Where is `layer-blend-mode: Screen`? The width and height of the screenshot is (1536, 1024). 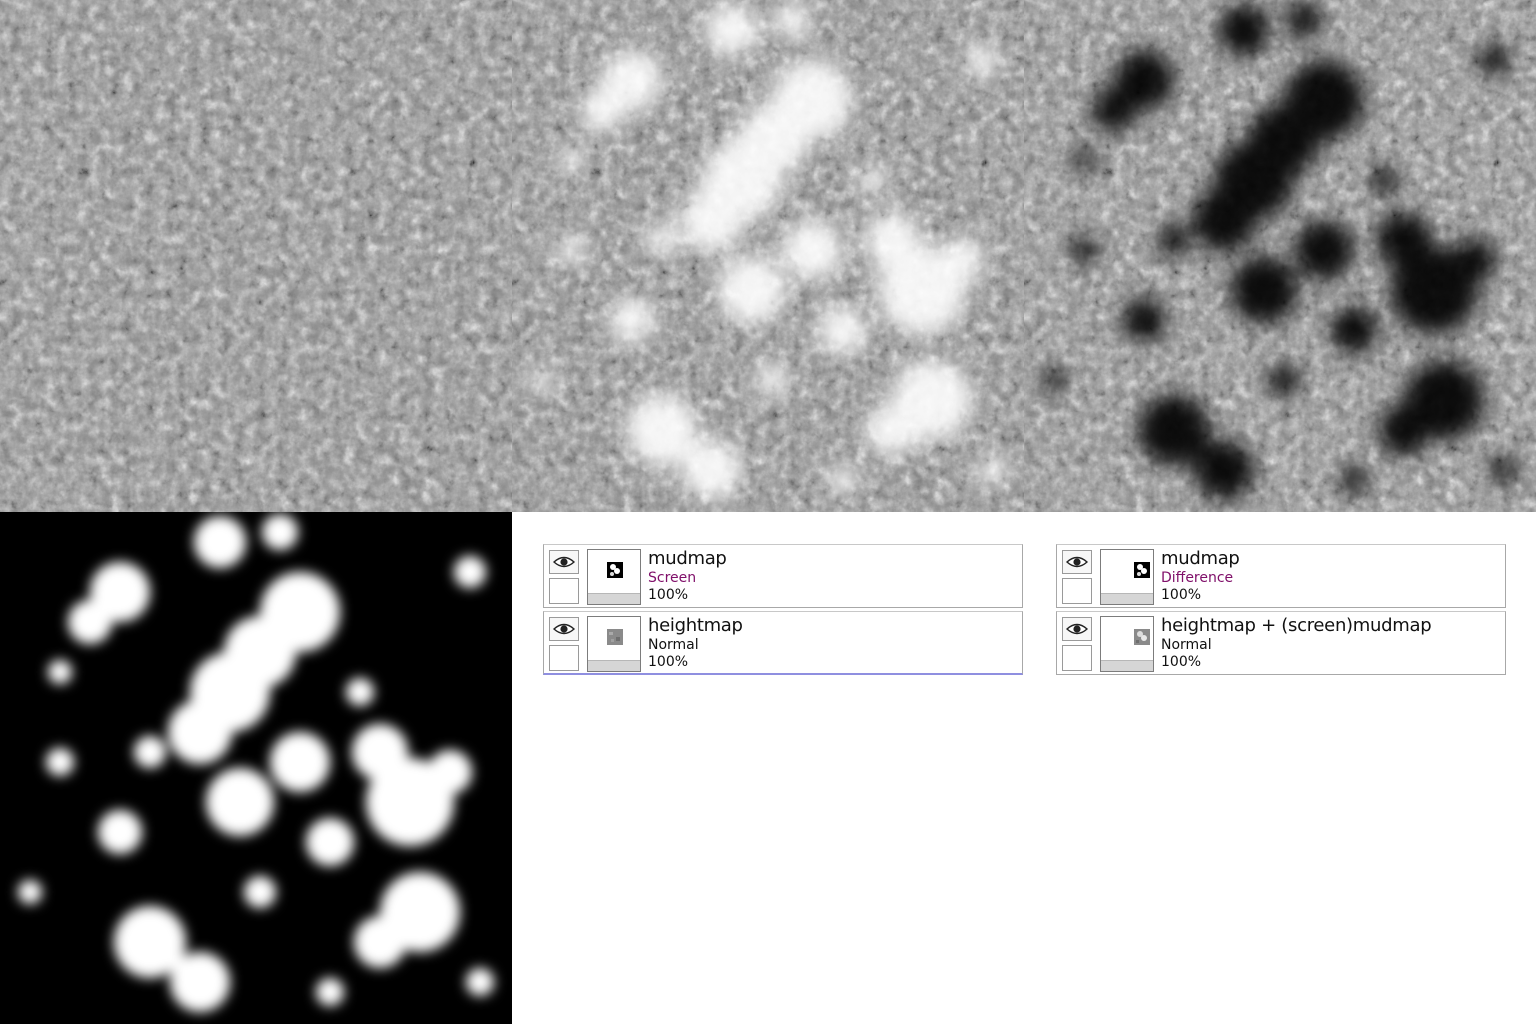
layer-blend-mode: Screen is located at coordinates (672, 578).